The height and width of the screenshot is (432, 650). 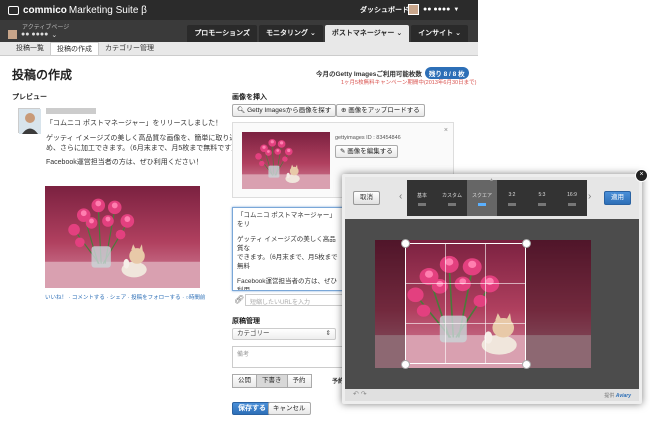 What do you see at coordinates (286, 220) in the screenshot?
I see `compose-line: 「コムニコ ポストマネージャー」をリ` at bounding box center [286, 220].